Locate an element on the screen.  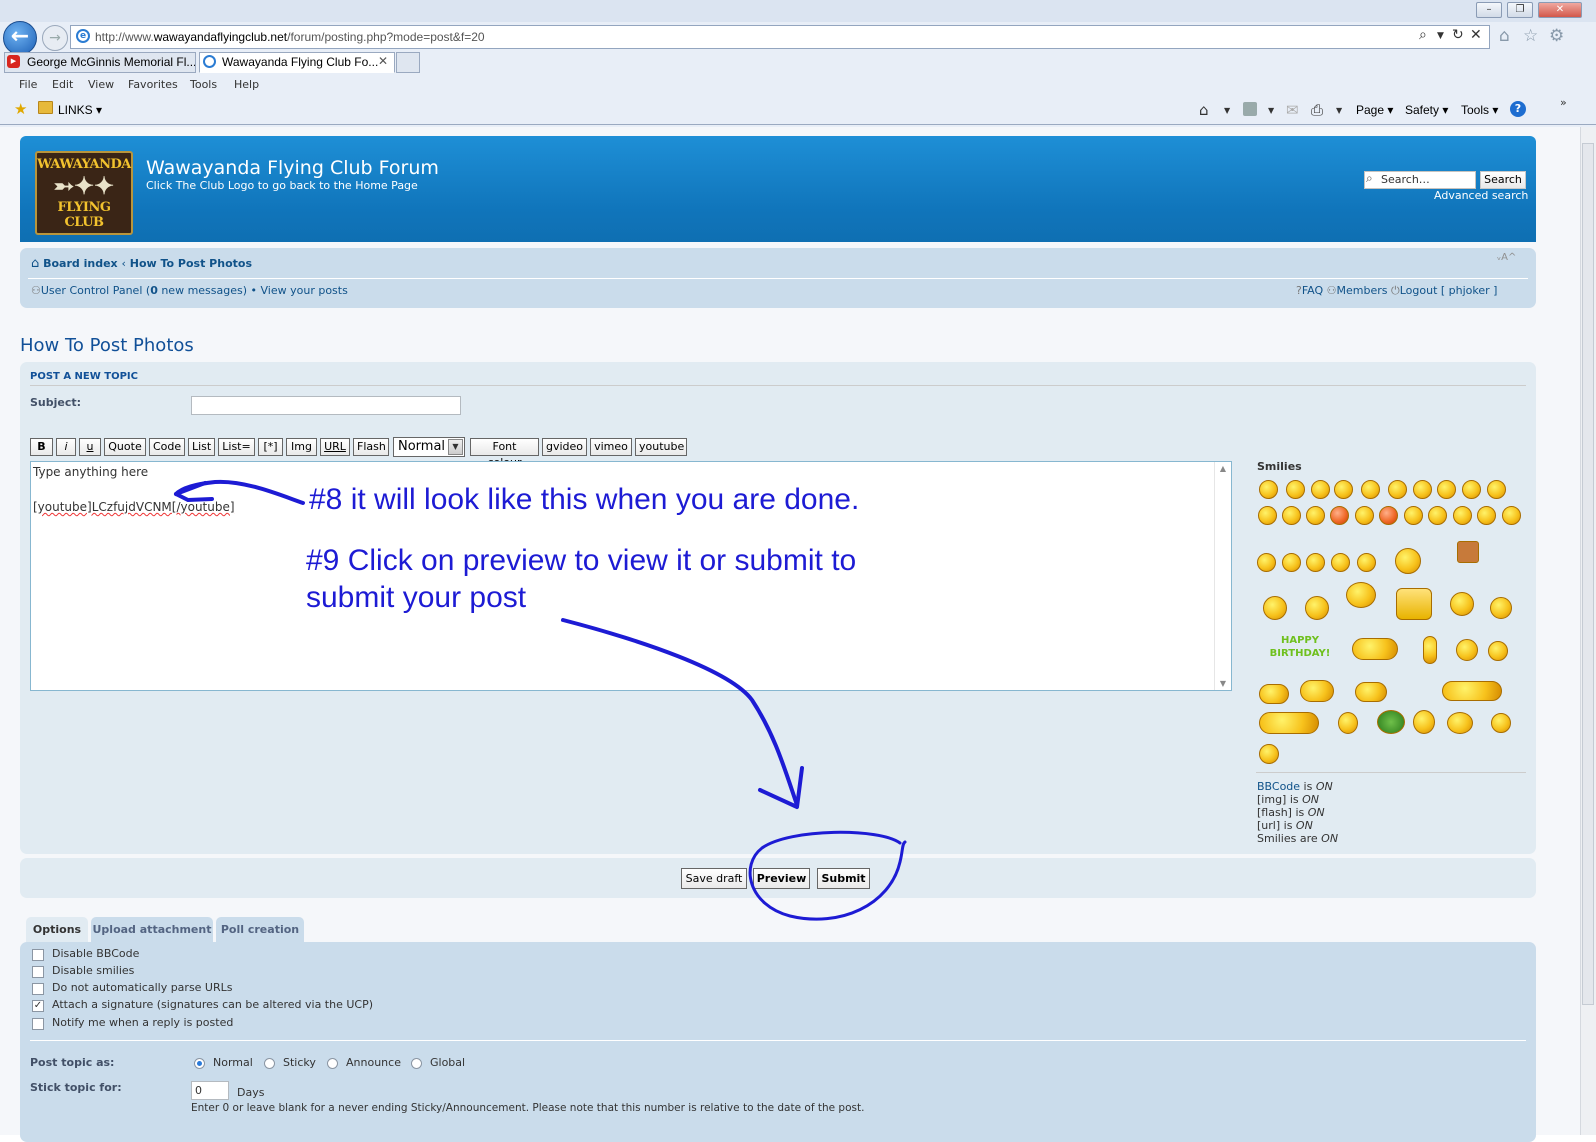
disable-smilies-checkbox is located at coordinates (38, 972).